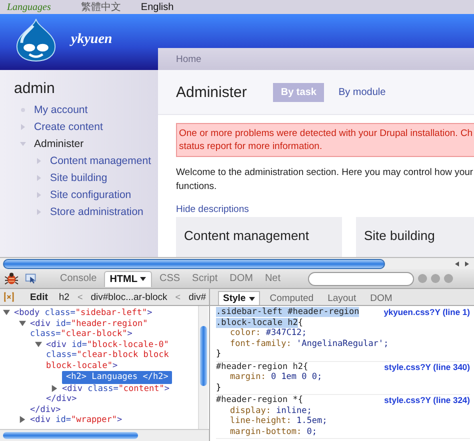 This screenshot has height=441, width=474. Describe the element at coordinates (35, 88) in the screenshot. I see `sidebar-title: admin` at that location.